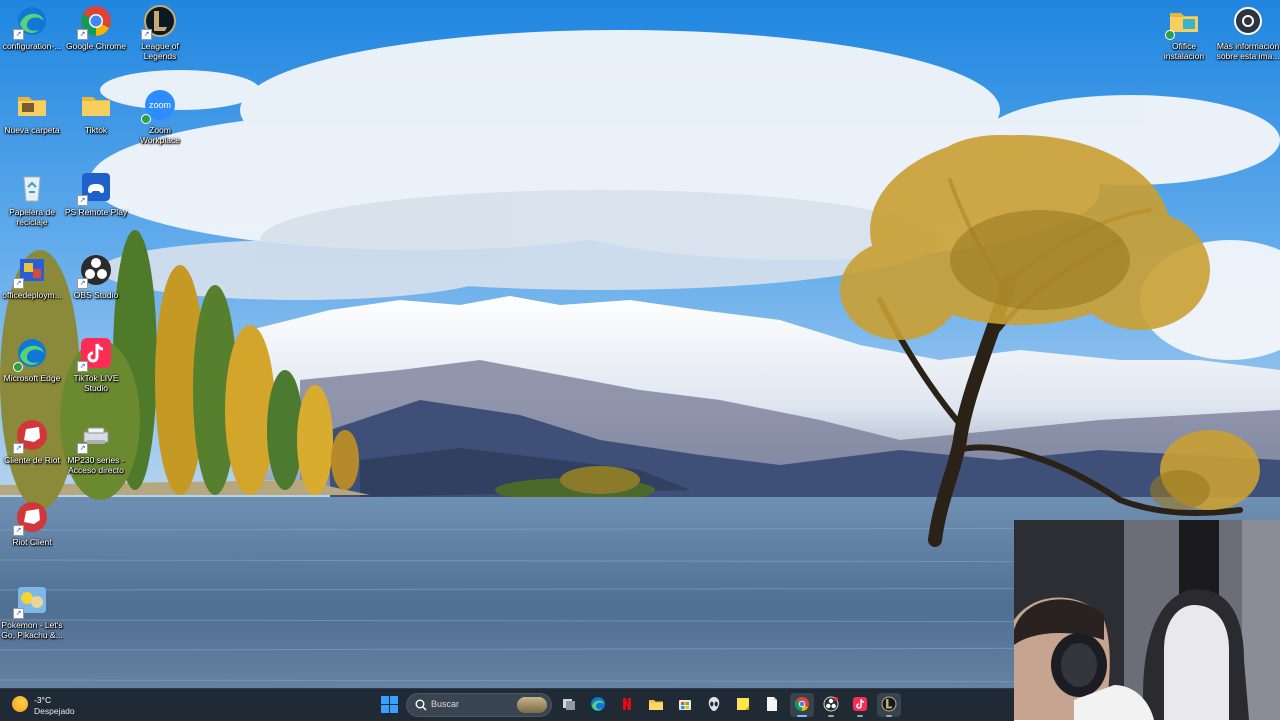 The height and width of the screenshot is (721, 1280). I want to click on recycle-bin-icon, so click(32, 187).